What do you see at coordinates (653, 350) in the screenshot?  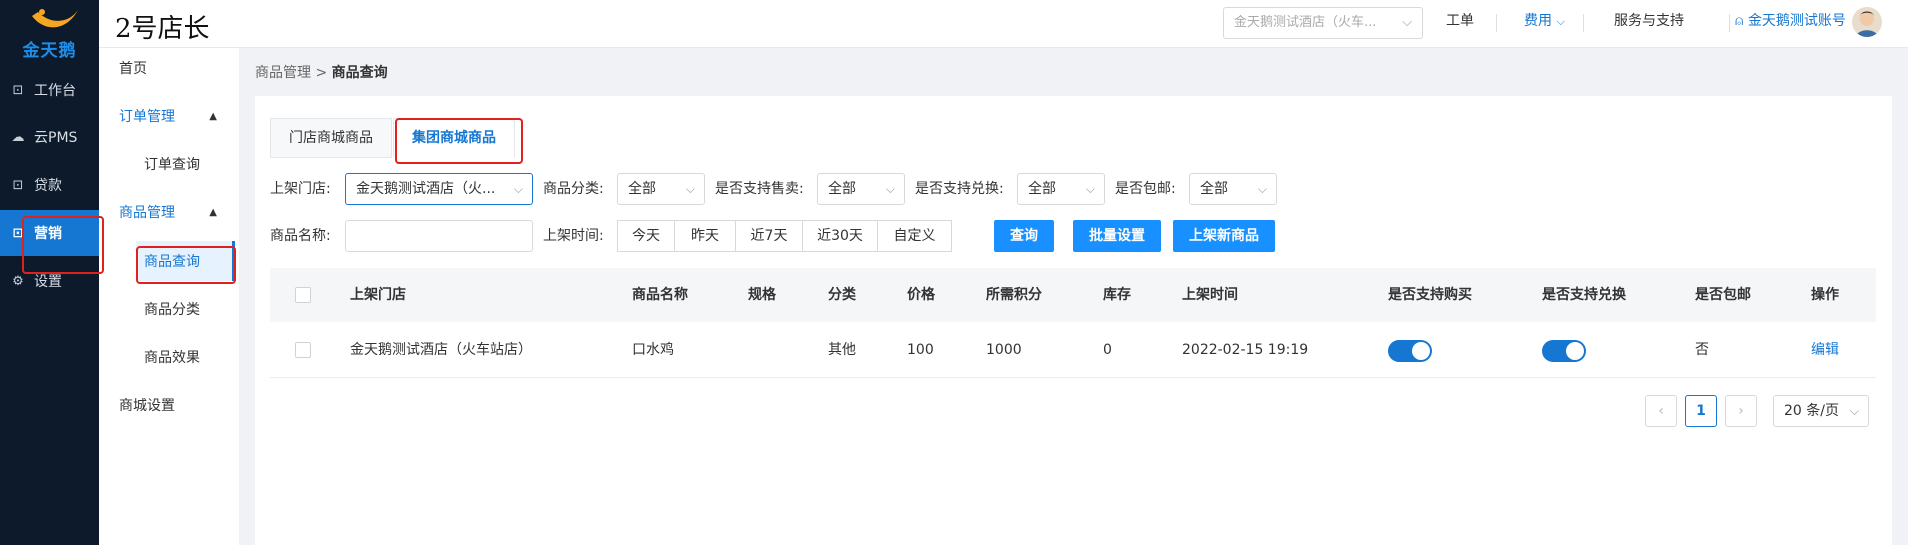 I see `cell-name: 口水鸡` at bounding box center [653, 350].